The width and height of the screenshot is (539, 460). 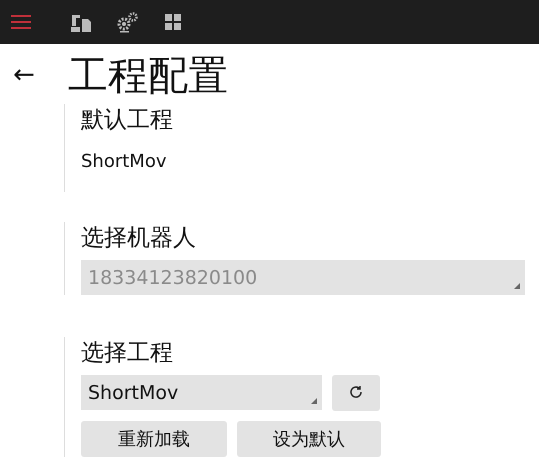 I want to click on back-button: ←, so click(x=24, y=75).